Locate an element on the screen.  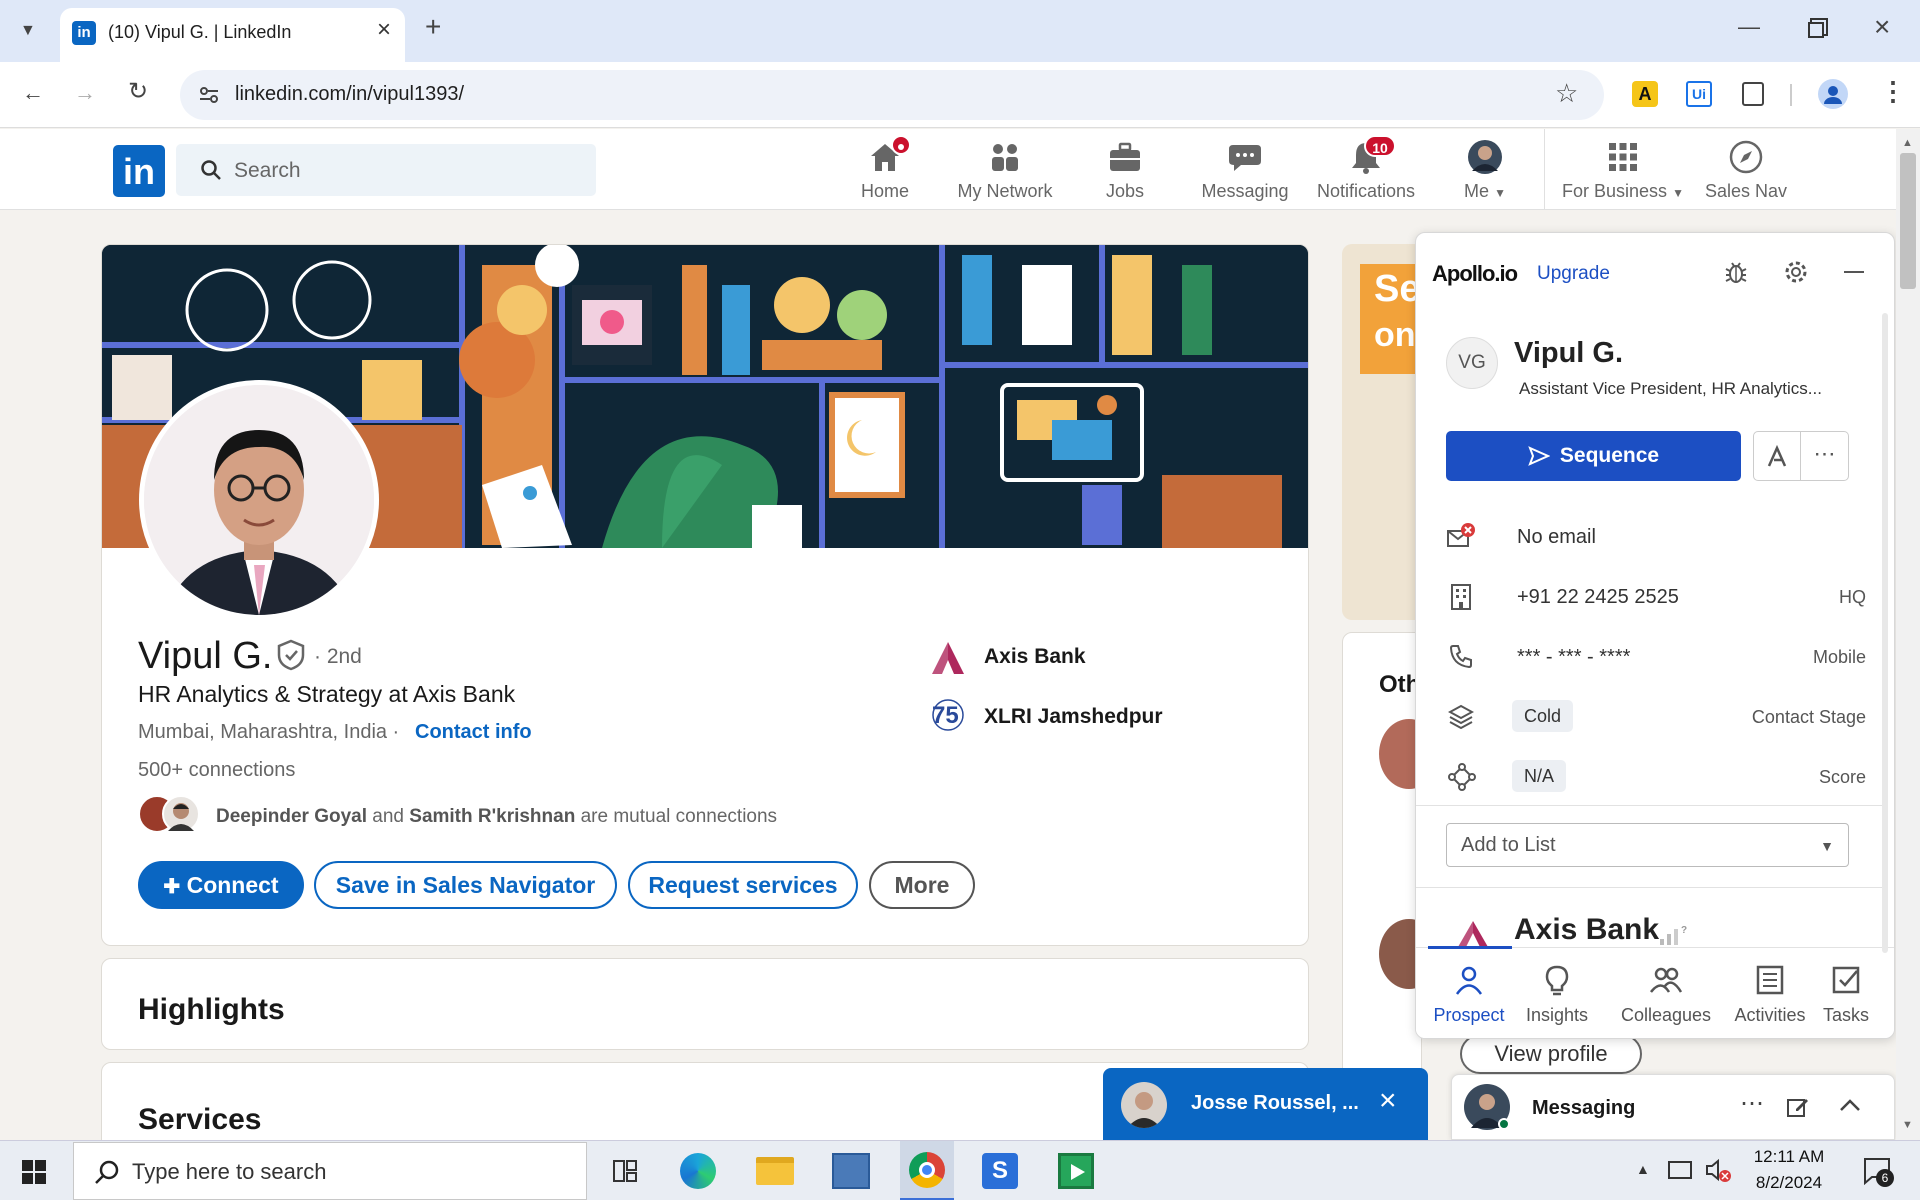
tab-insights: Insights is located at coordinates (1557, 994).